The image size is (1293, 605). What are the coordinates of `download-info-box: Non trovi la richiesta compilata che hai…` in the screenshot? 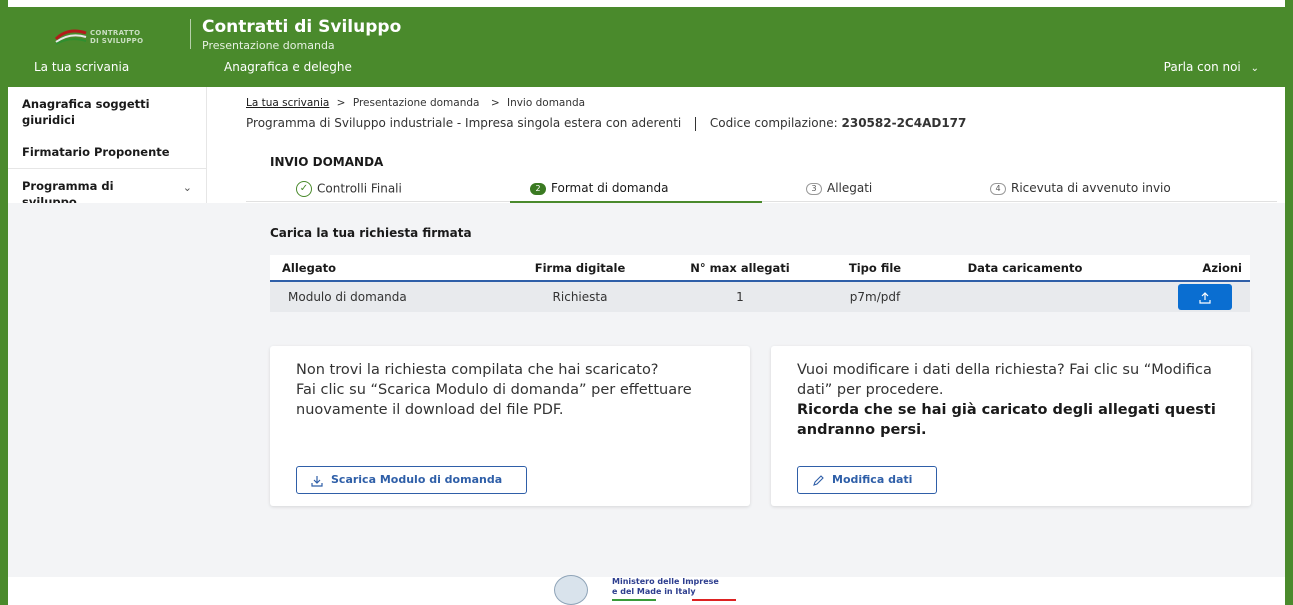 It's located at (510, 426).